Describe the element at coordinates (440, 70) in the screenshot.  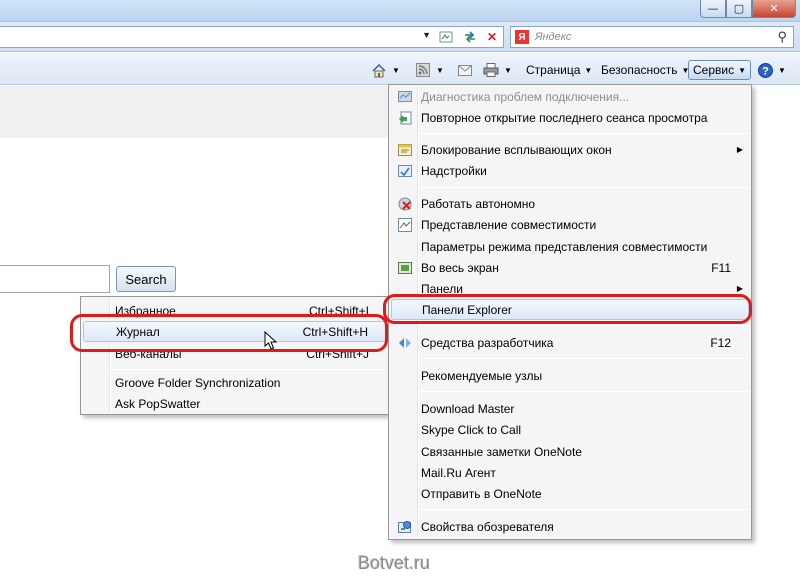
I see `feeds-dropdown-icon: ▼` at that location.